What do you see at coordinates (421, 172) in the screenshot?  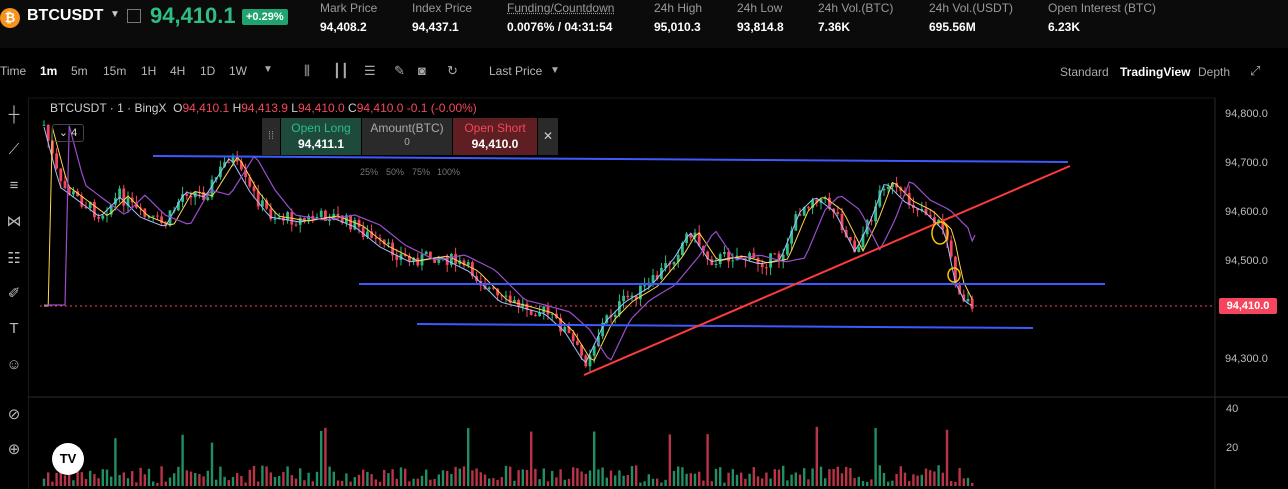 I see `percent-75: 75%` at bounding box center [421, 172].